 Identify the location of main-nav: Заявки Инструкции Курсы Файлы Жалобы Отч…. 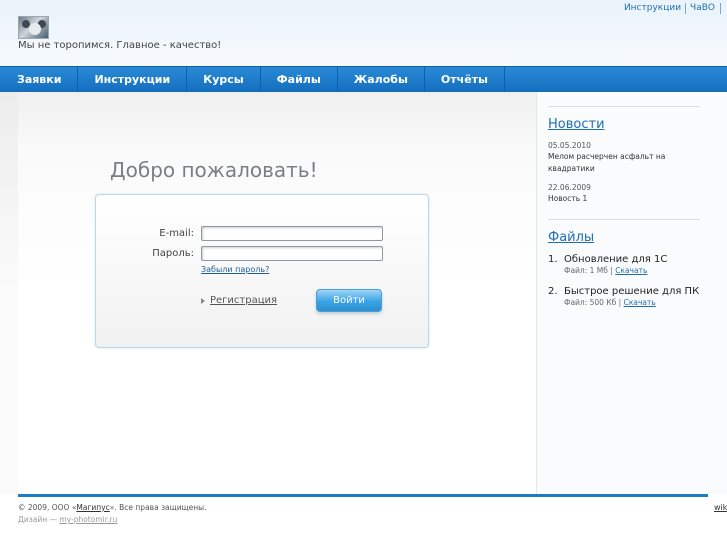
(363, 79).